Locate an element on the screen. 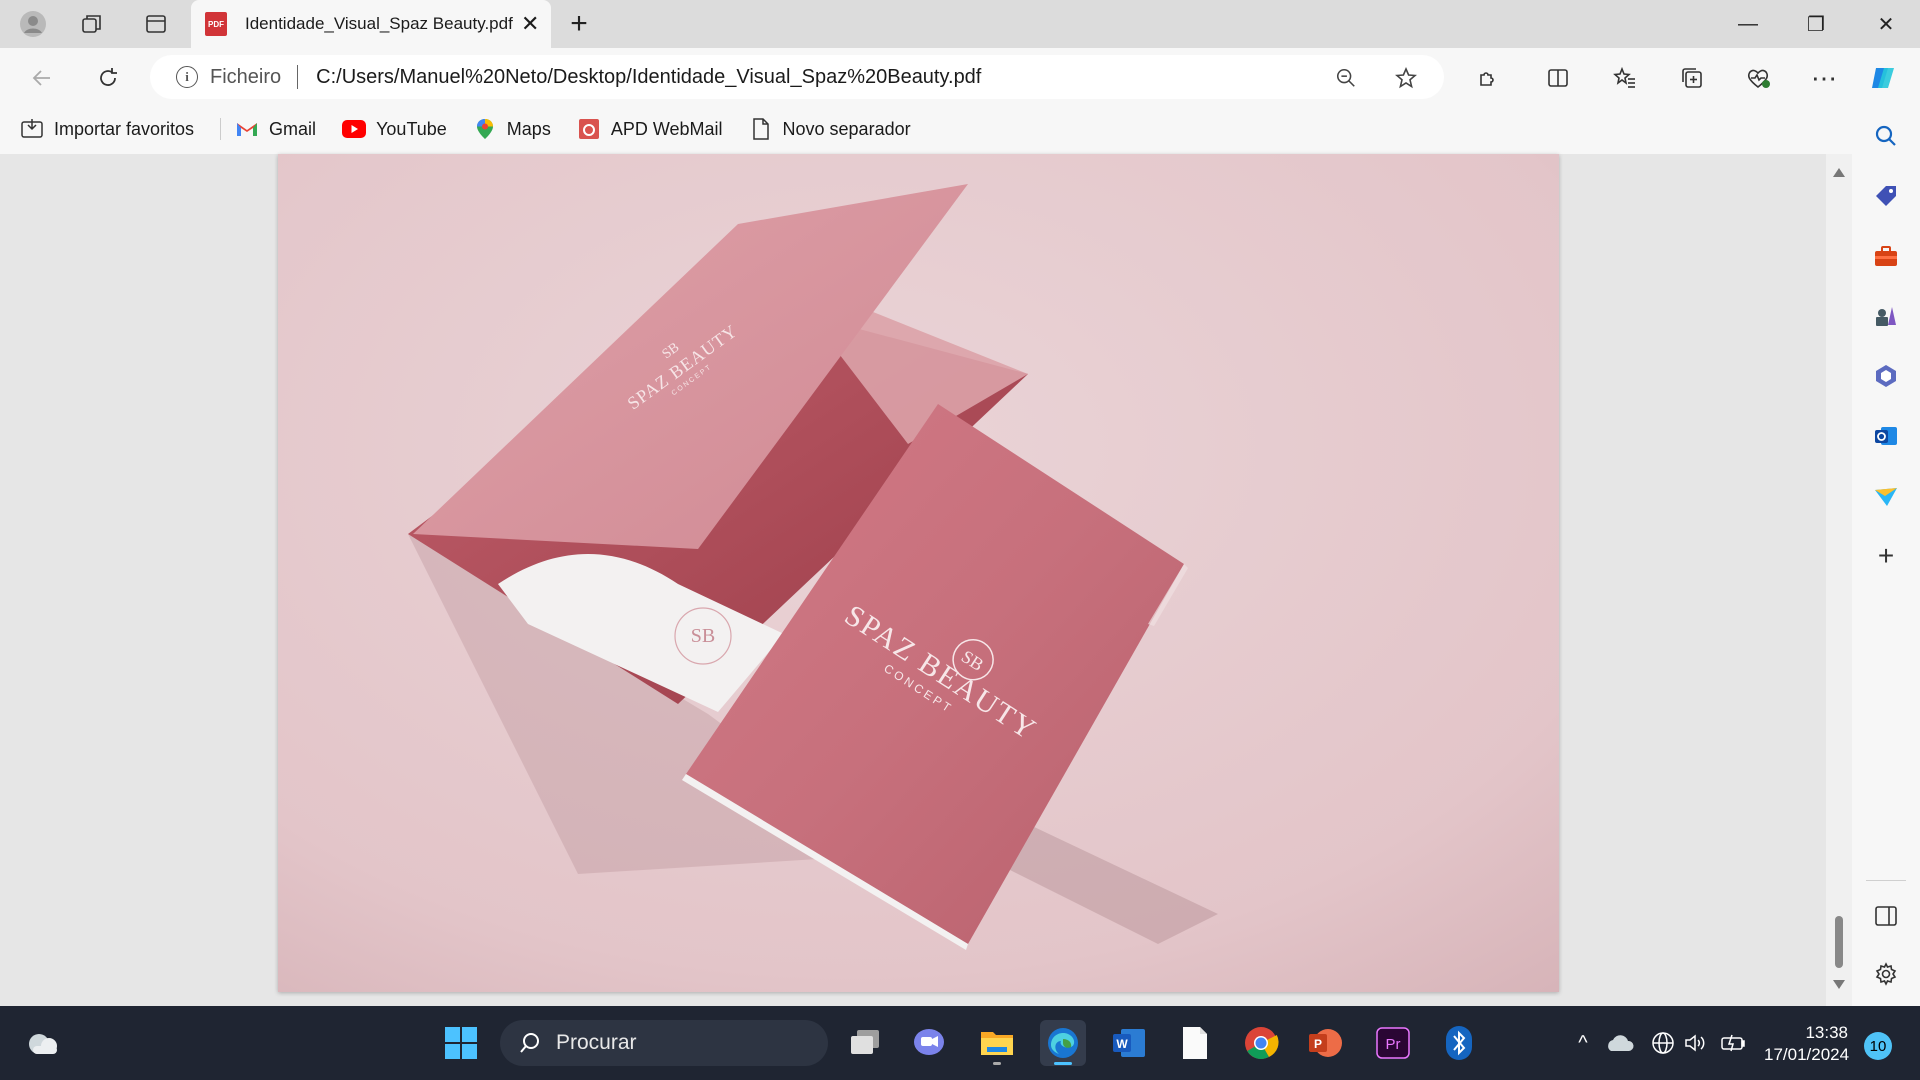  bookmark-new-tab: Novo separador is located at coordinates (830, 129).